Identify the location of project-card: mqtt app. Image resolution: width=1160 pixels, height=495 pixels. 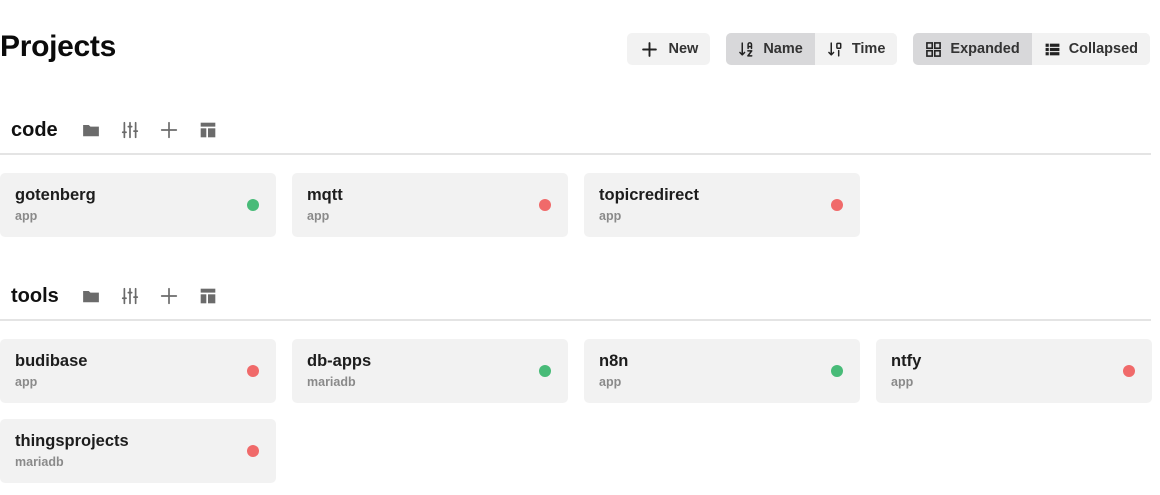
(430, 205).